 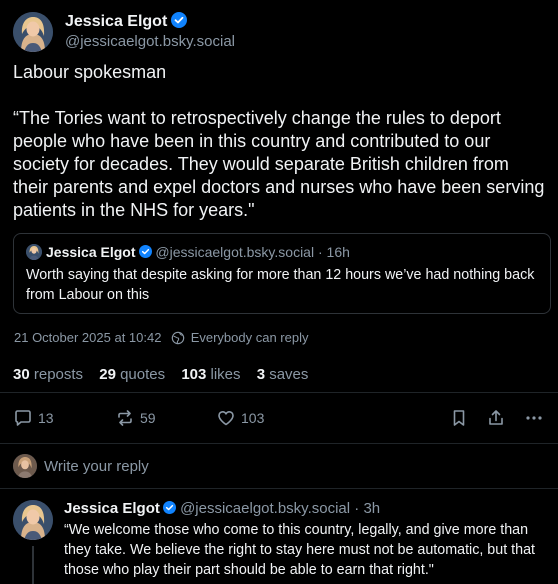 I want to click on reply-button: 13, so click(x=33, y=418).